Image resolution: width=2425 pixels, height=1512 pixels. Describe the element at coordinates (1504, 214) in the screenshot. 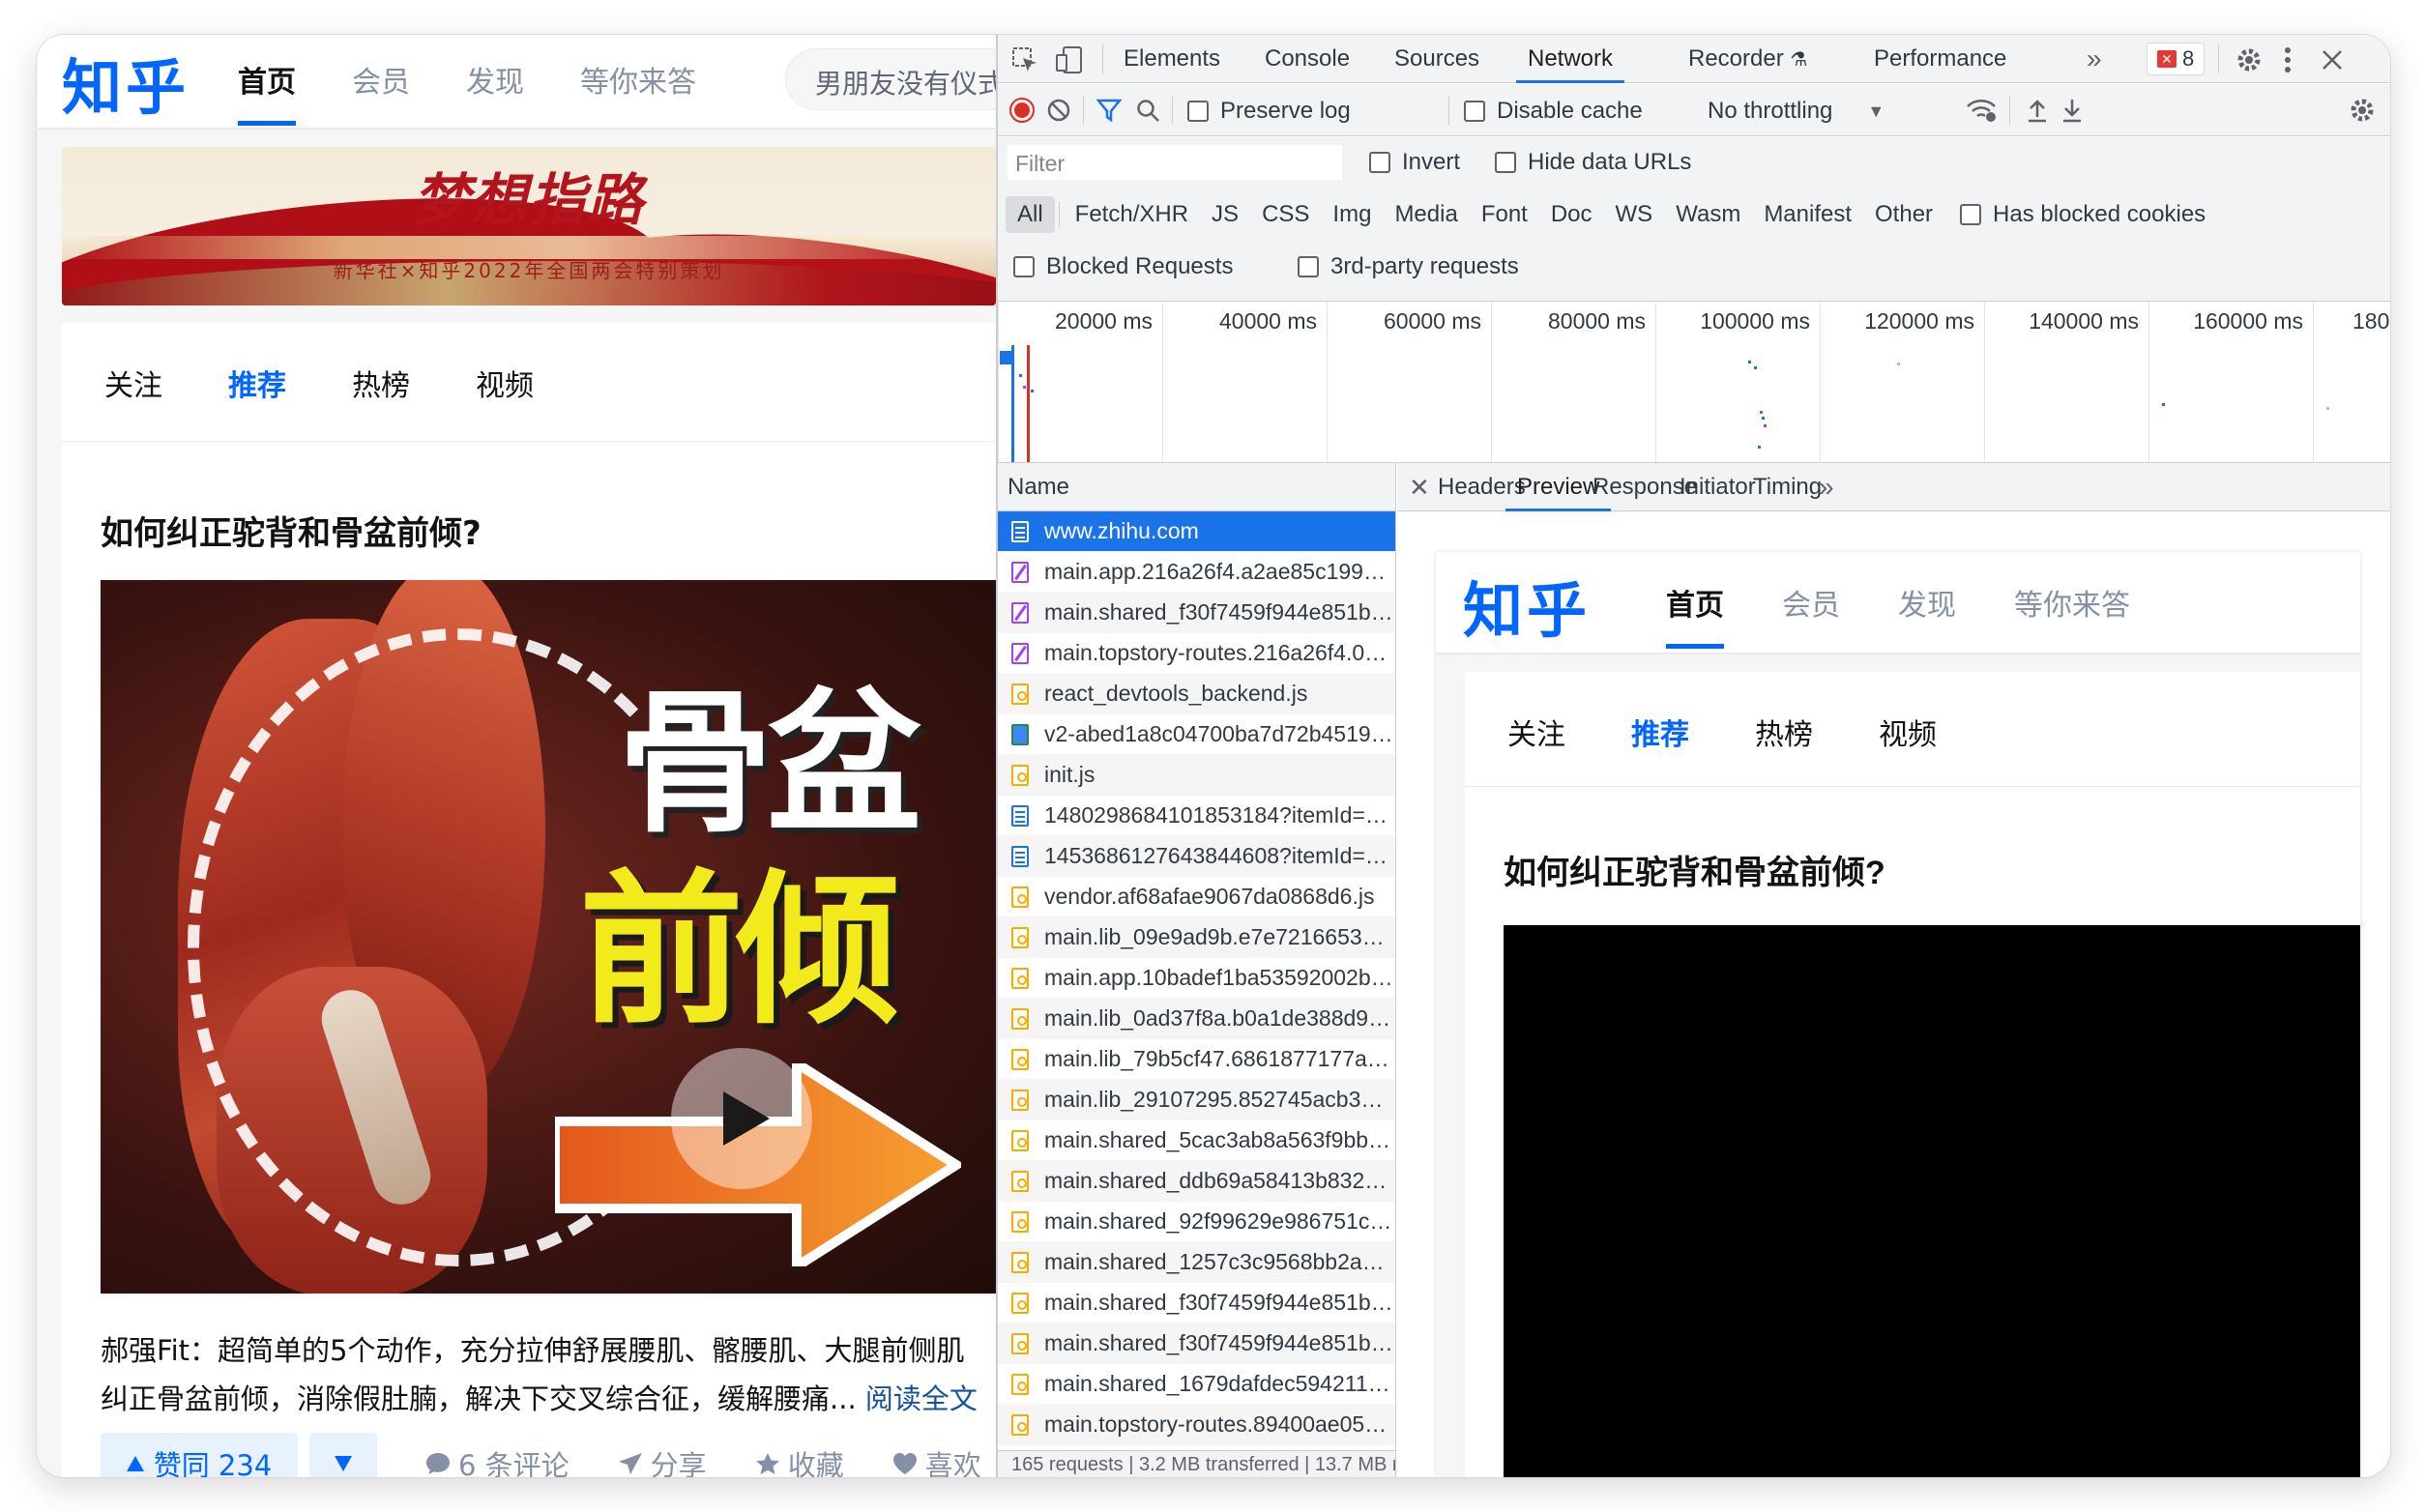

I see `type-filter-font: Font` at that location.